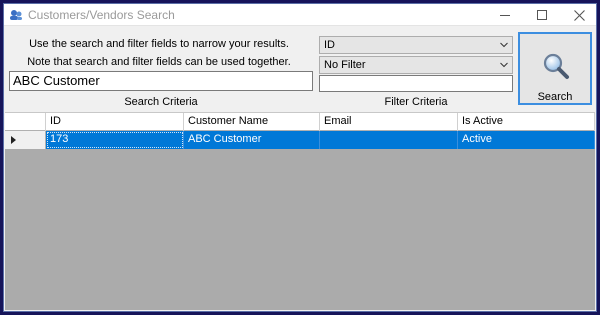  What do you see at coordinates (526, 122) in the screenshot?
I see `column-header-is-active: Is Active` at bounding box center [526, 122].